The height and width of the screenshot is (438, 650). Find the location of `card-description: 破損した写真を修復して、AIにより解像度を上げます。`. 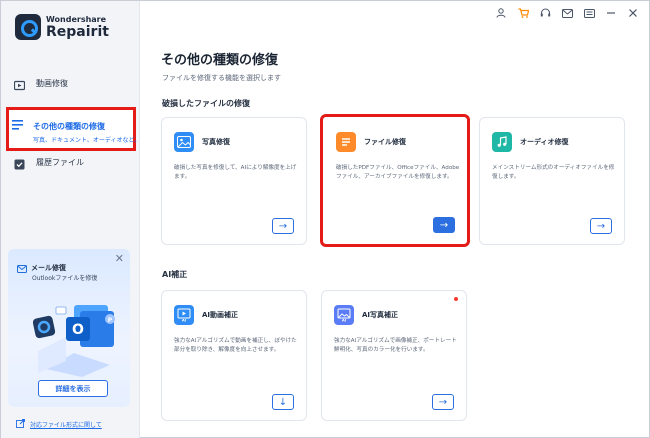

card-description: 破損した写真を修復して、AIにより解像度を上げます。 is located at coordinates (235, 172).